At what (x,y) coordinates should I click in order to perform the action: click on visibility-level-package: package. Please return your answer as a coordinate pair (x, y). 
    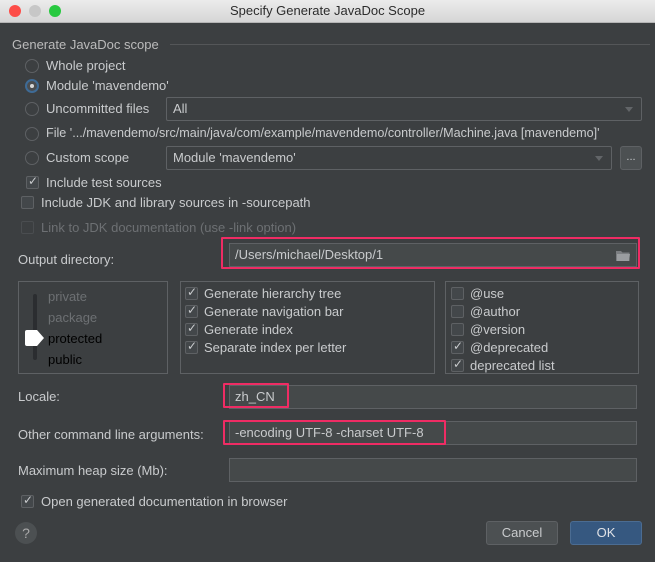
    Looking at the image, I should click on (72, 317).